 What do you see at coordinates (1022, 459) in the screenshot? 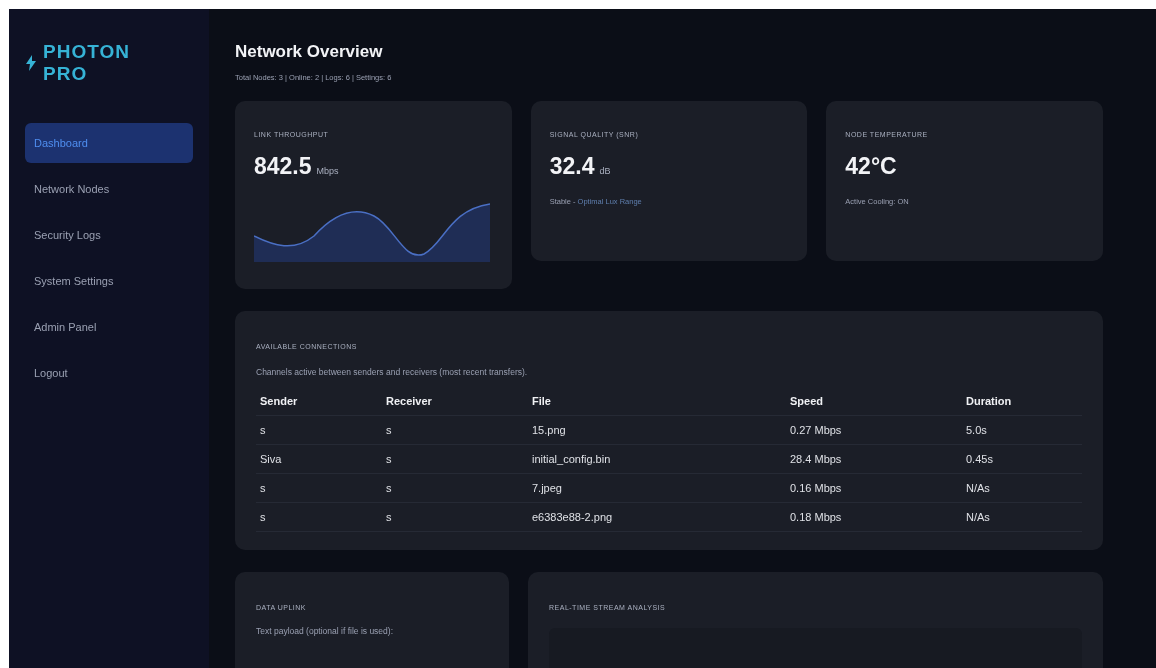
I see `table-cell: 0.45s` at bounding box center [1022, 459].